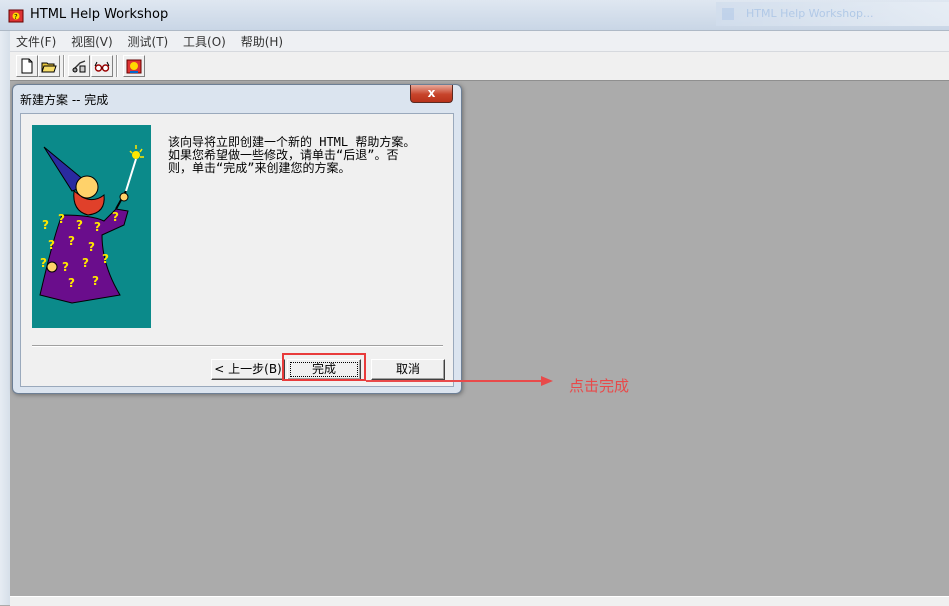 This screenshot has width=949, height=606. What do you see at coordinates (248, 369) in the screenshot?
I see `back-button: < 上一步(B)` at bounding box center [248, 369].